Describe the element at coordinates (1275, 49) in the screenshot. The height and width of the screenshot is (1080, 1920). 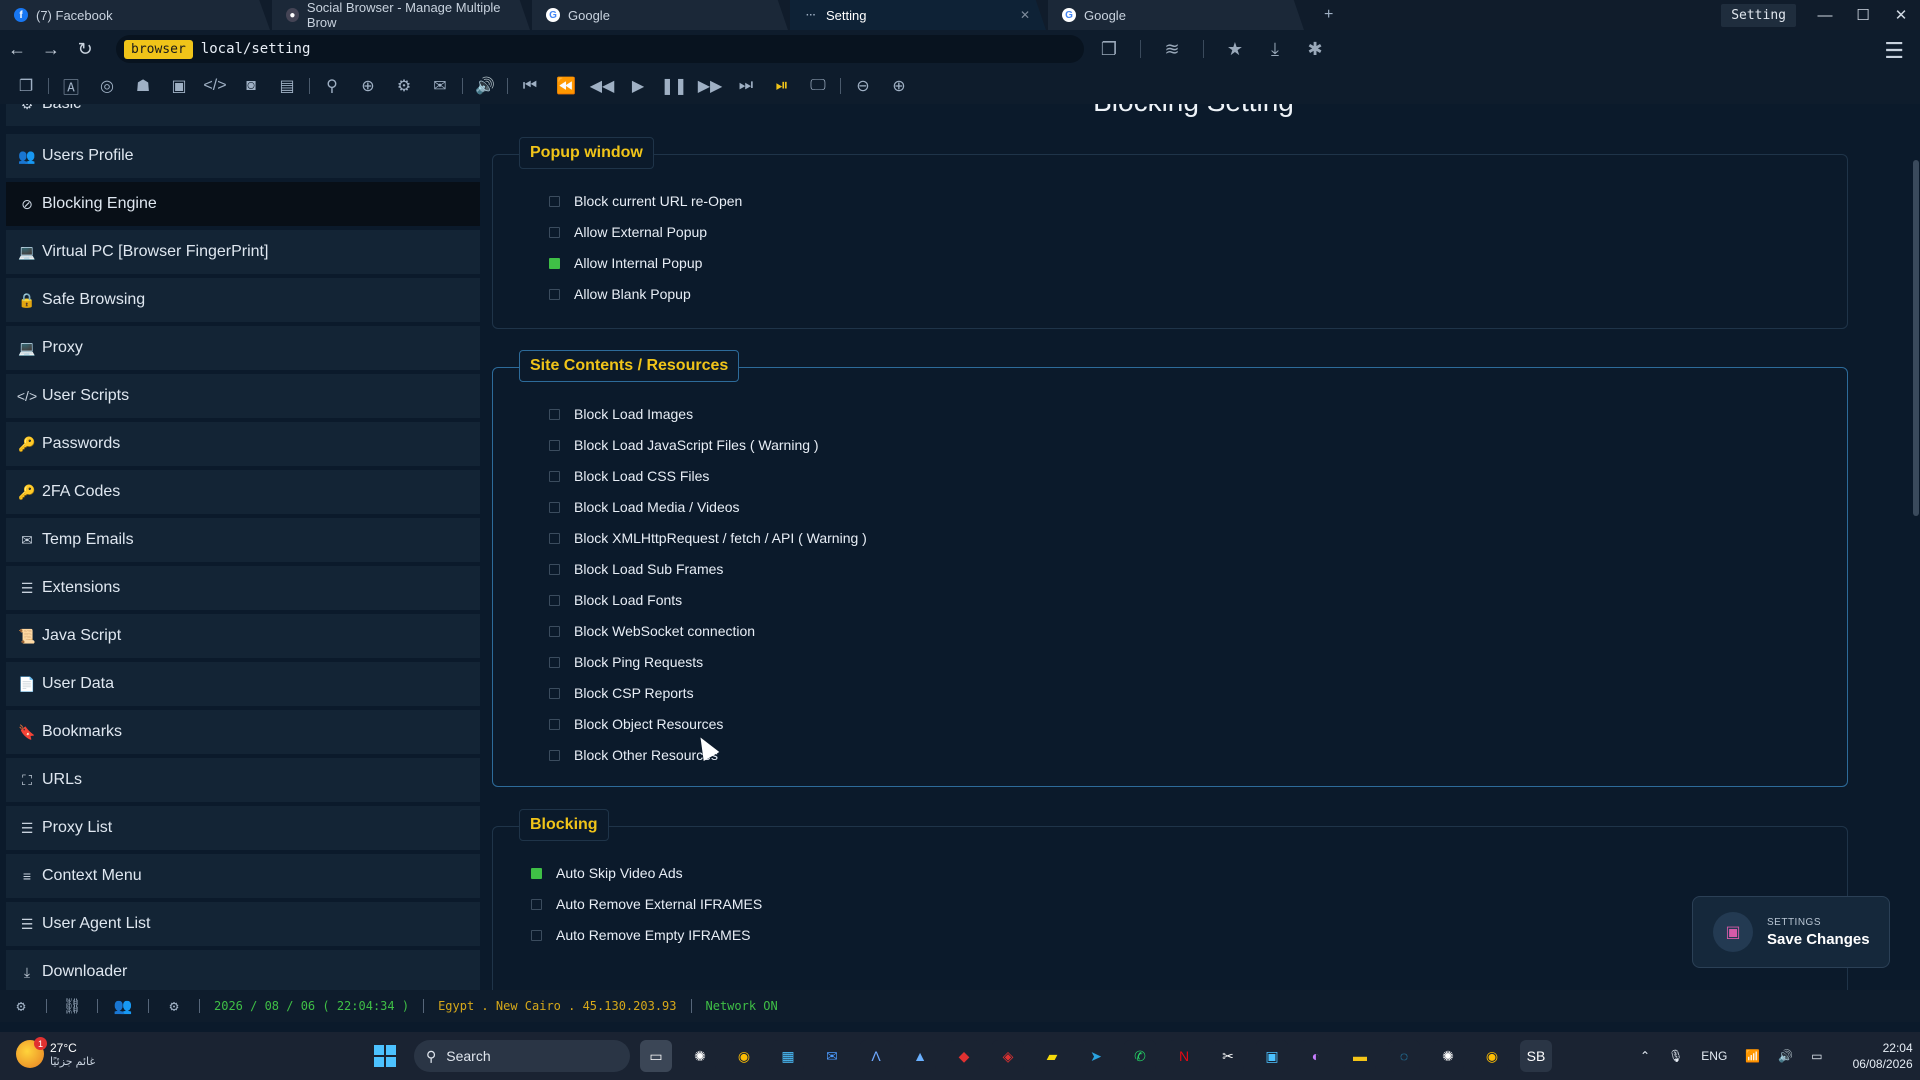
I see `download-icon: ⤓` at that location.